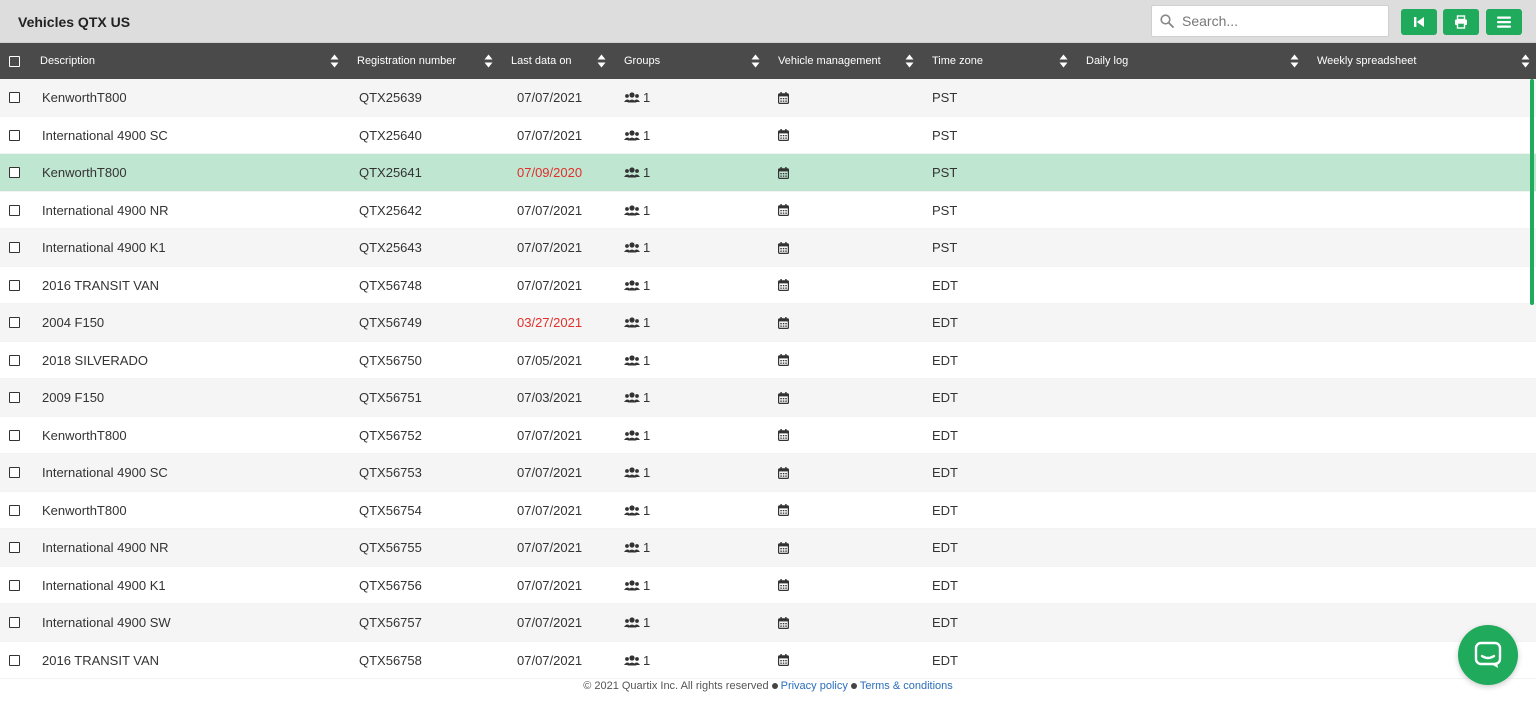  What do you see at coordinates (67, 61) in the screenshot?
I see `column-header-description: Description` at bounding box center [67, 61].